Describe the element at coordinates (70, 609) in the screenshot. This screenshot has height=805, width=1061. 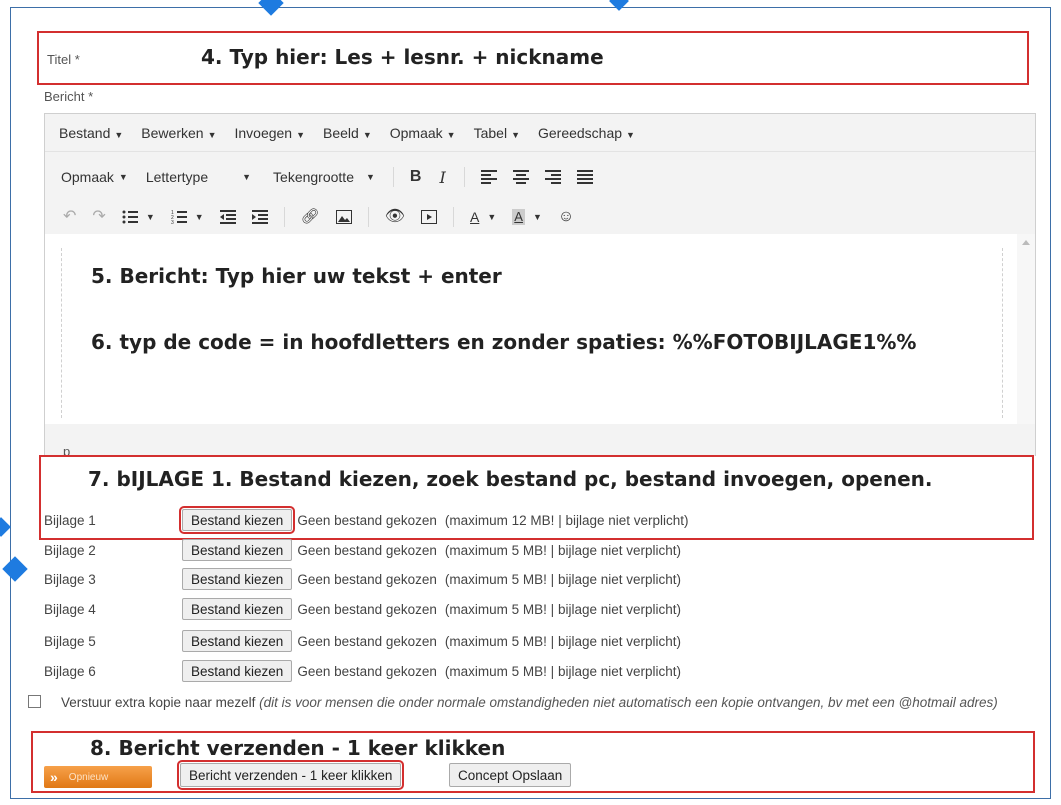
I see `bijlage-label: Bijlage 4` at that location.